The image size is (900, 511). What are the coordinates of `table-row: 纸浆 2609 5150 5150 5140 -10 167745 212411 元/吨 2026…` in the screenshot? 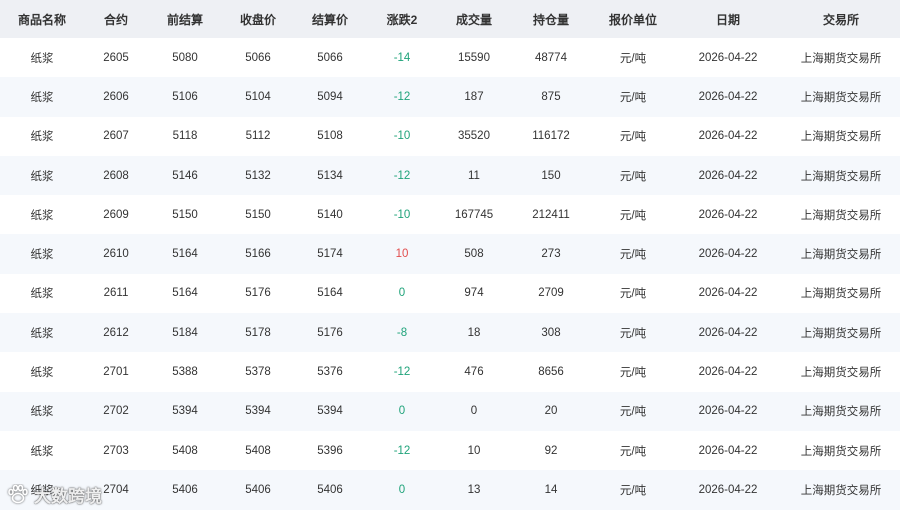 It's located at (450, 215).